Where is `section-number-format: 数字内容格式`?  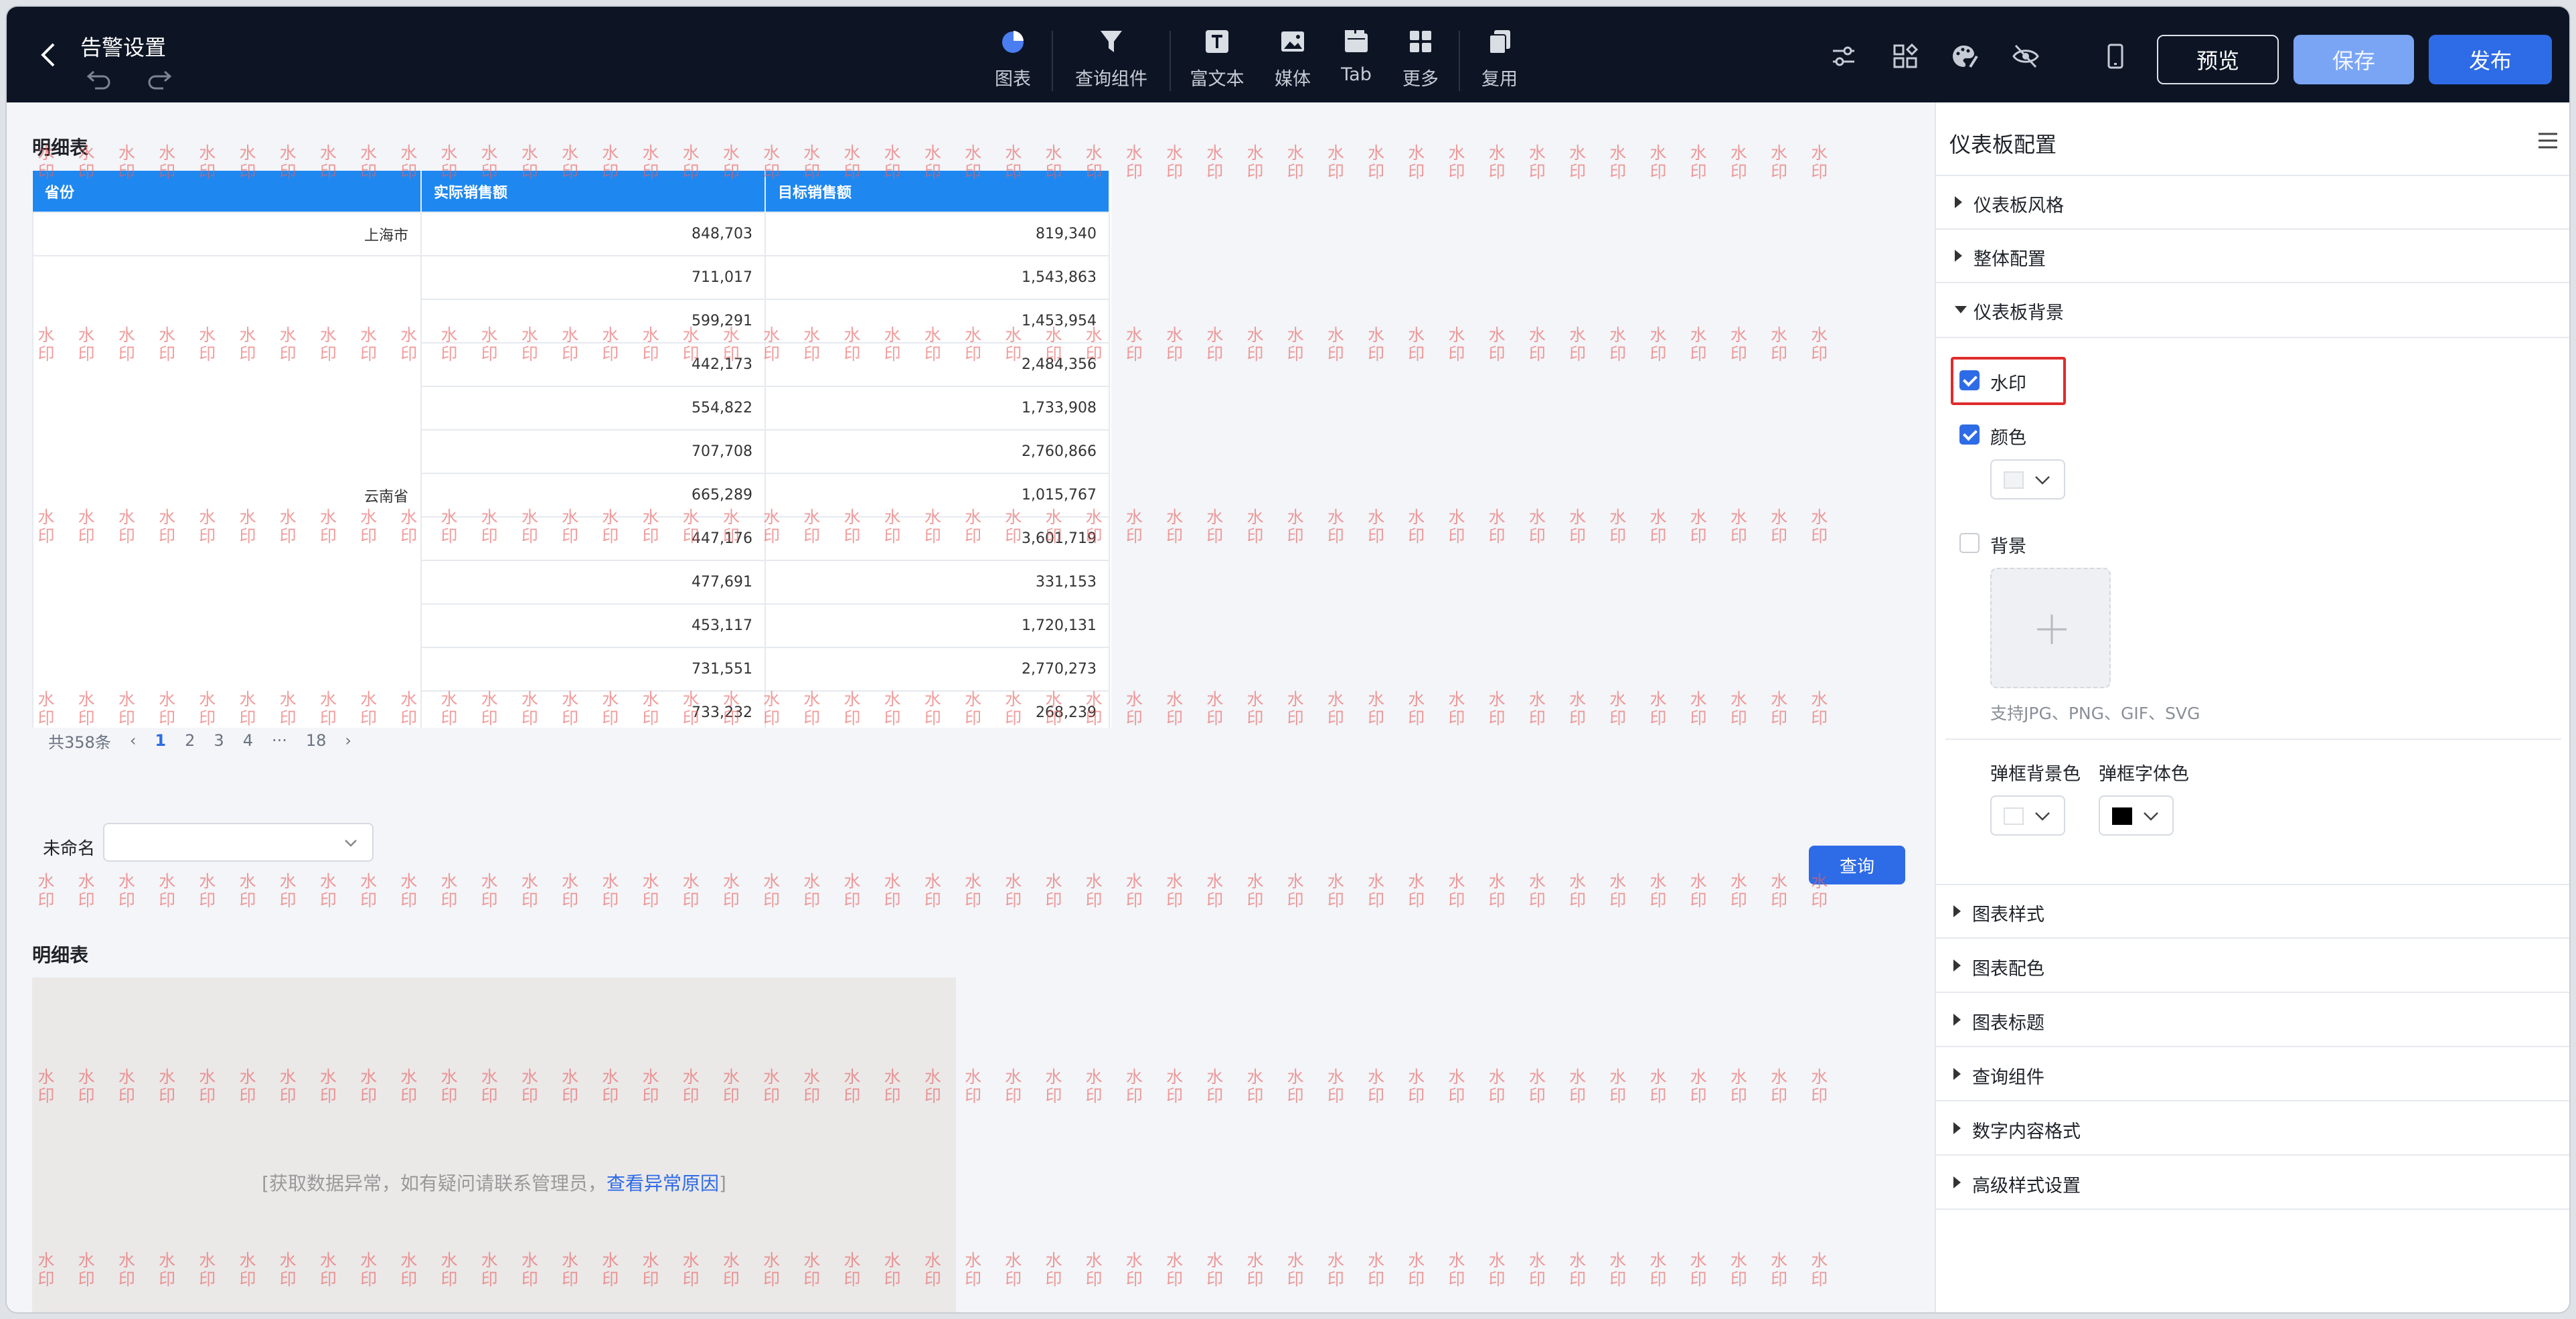
section-number-format: 数字内容格式 is located at coordinates (2252, 1129).